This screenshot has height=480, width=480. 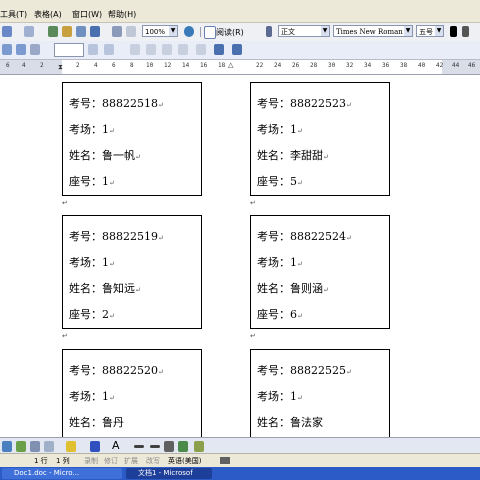 What do you see at coordinates (240, 445) in the screenshot?
I see `drawing-toolbar: A` at bounding box center [240, 445].